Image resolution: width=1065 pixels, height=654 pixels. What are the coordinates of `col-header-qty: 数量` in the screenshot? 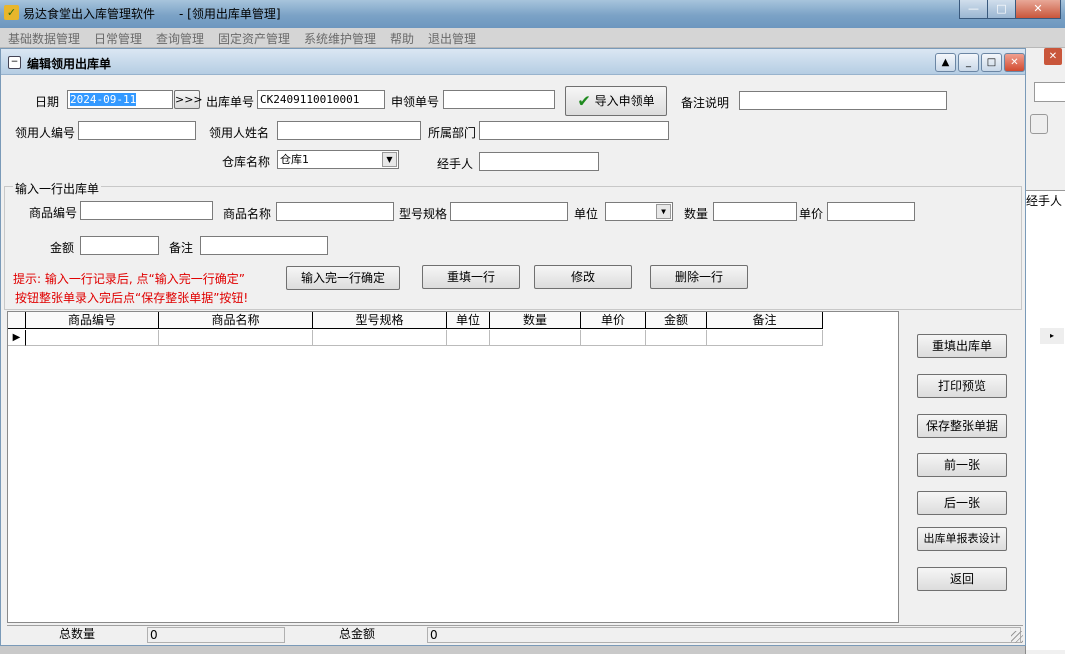 It's located at (535, 320).